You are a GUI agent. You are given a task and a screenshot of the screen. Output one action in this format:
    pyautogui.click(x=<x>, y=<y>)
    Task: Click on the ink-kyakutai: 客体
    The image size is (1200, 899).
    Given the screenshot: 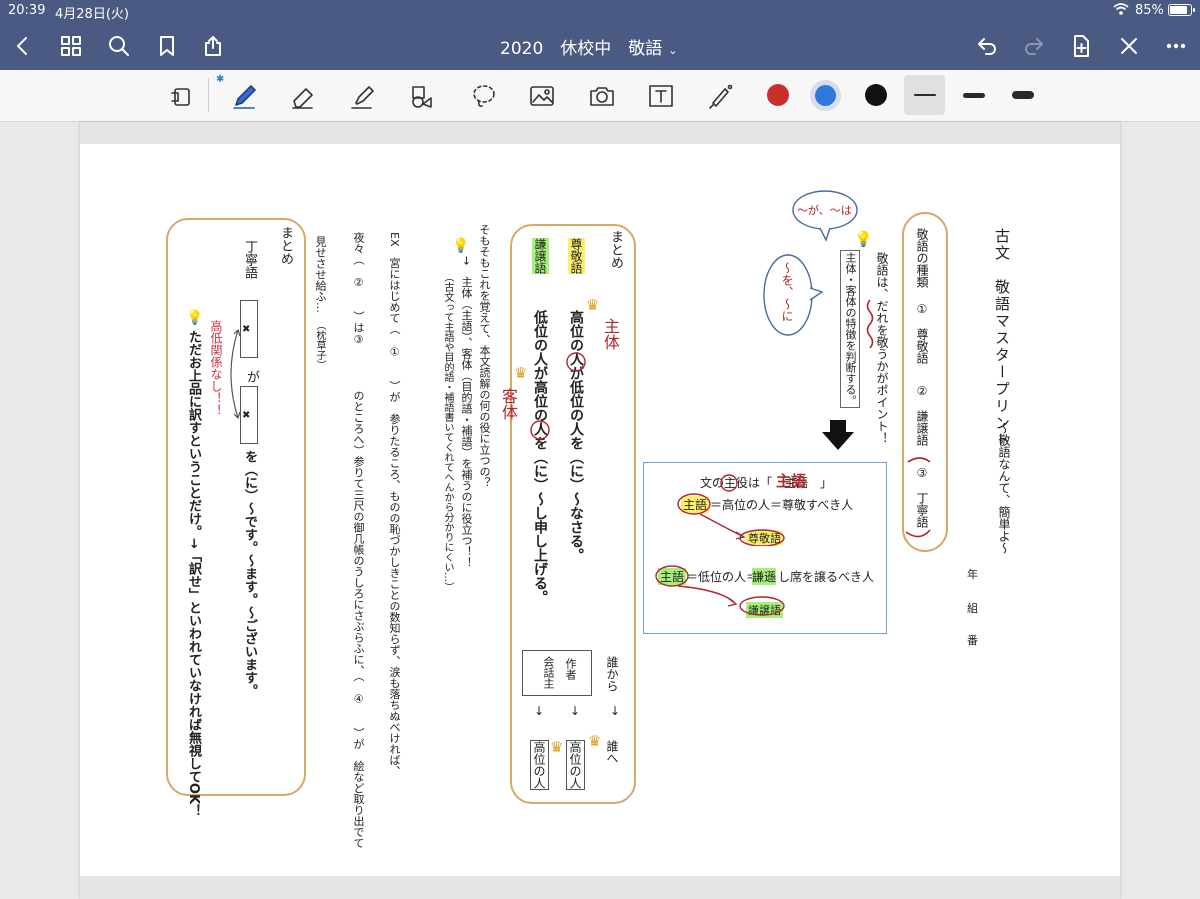 What is the action you would take?
    pyautogui.click(x=508, y=404)
    